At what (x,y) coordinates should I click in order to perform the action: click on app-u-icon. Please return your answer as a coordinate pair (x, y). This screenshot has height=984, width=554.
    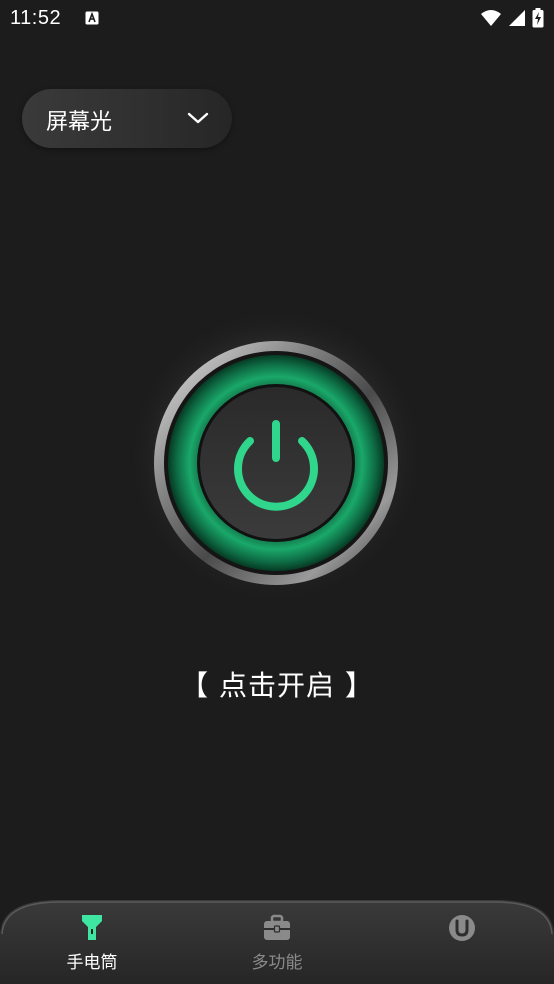
    Looking at the image, I should click on (462, 928).